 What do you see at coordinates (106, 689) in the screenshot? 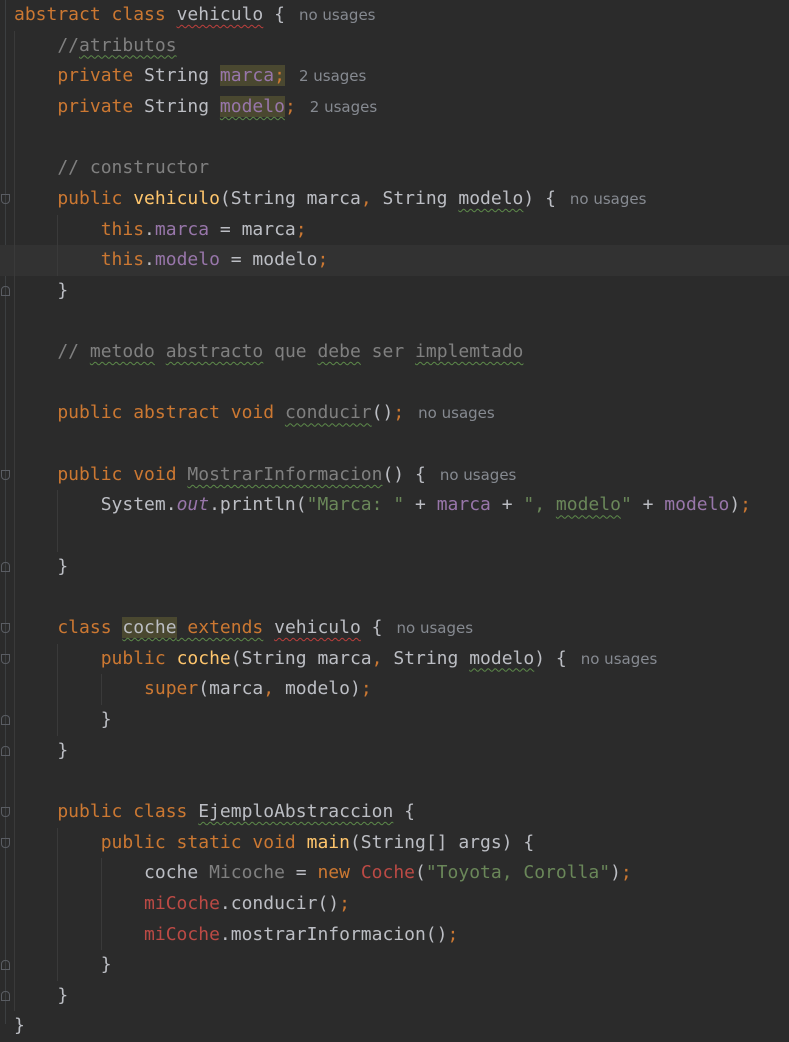
I see `code-token: super` at bounding box center [106, 689].